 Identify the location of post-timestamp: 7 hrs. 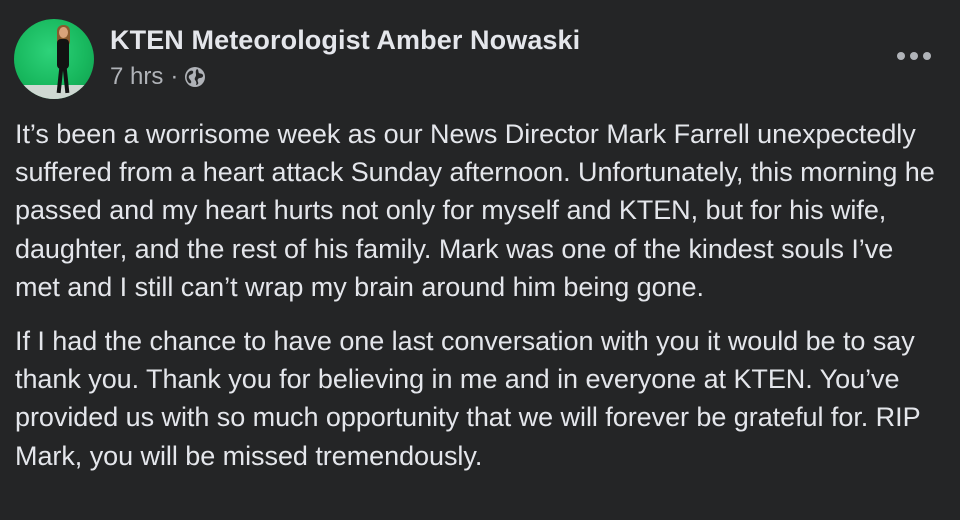
(136, 77).